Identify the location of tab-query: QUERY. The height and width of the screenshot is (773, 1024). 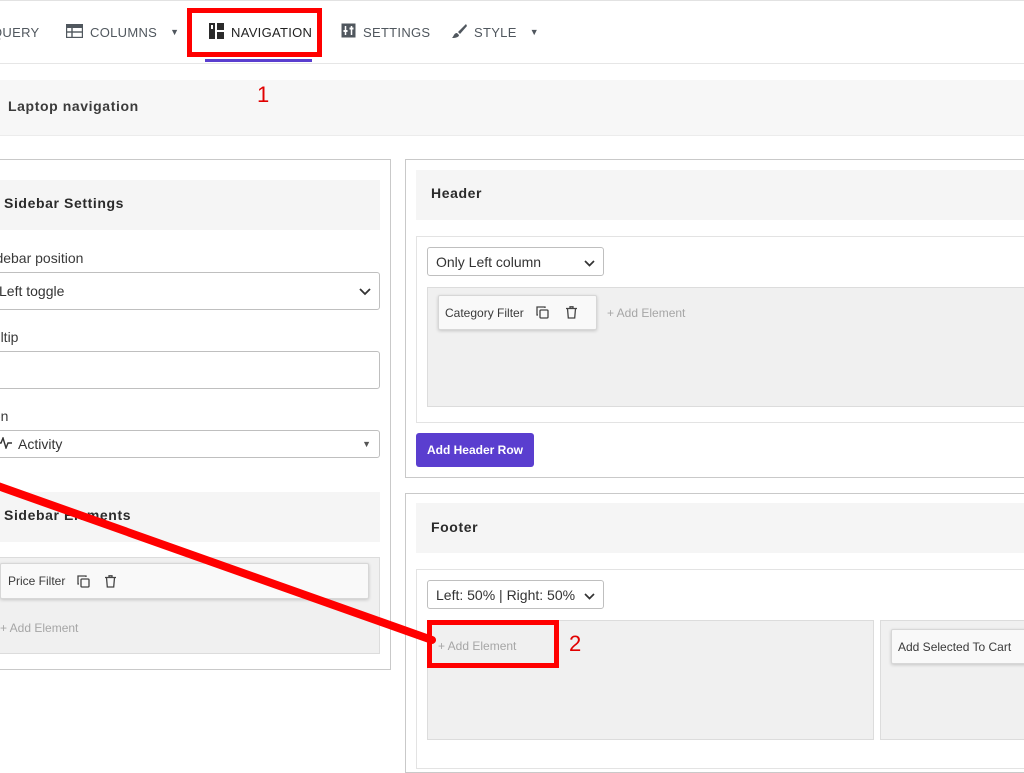
(20, 32).